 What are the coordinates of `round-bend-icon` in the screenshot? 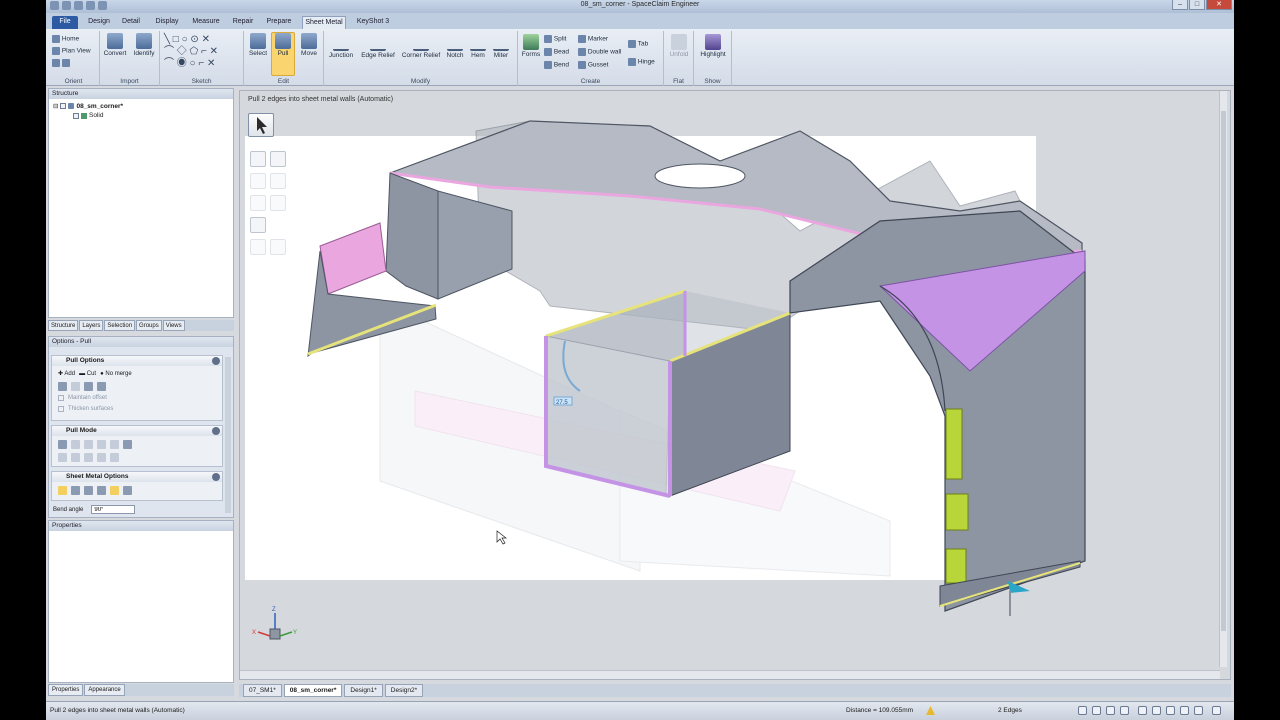 It's located at (88, 490).